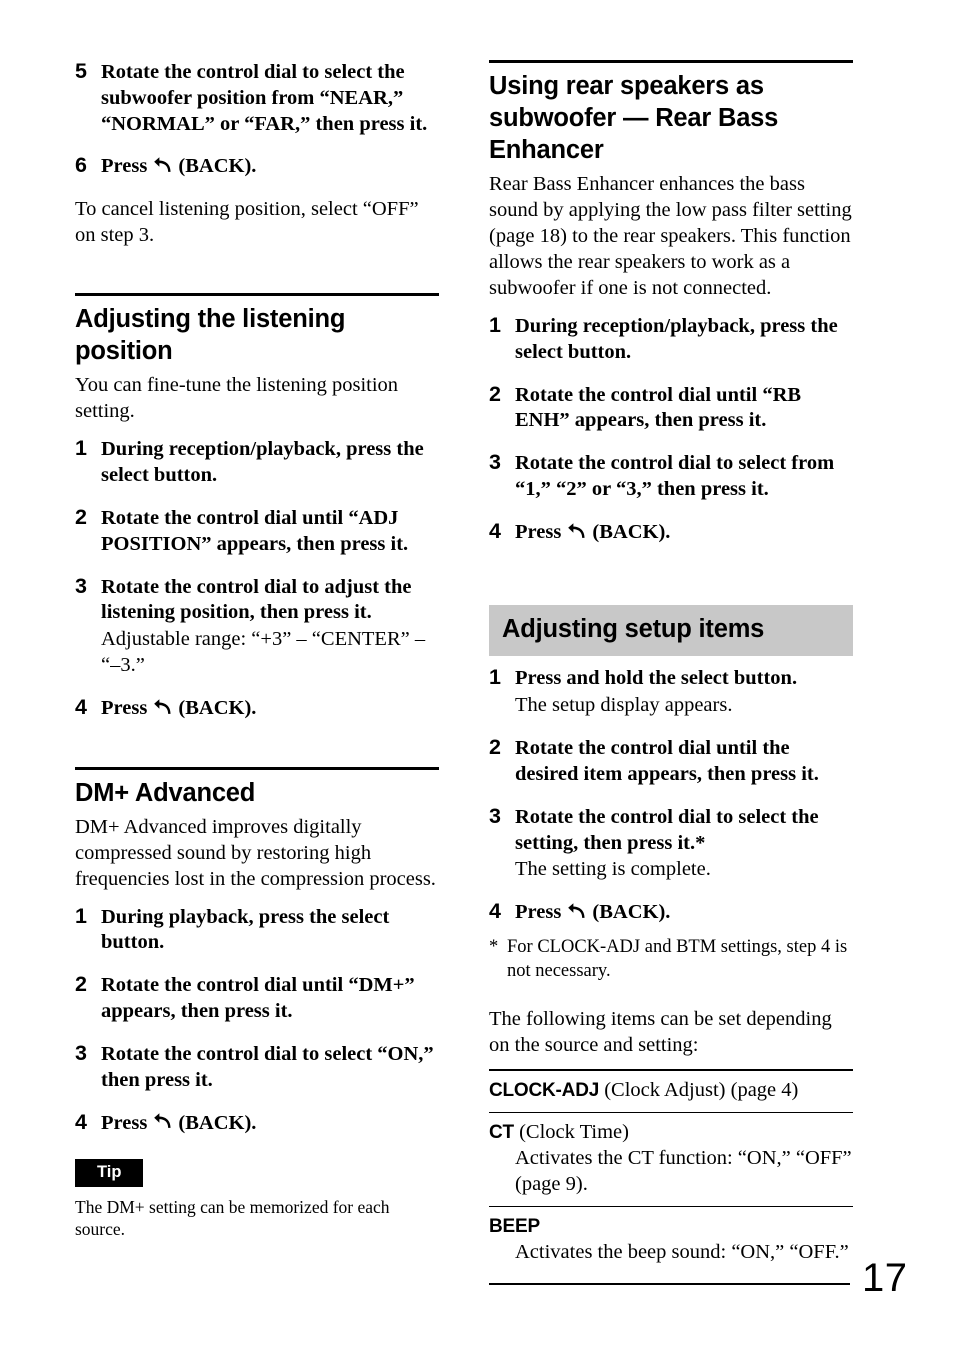 The height and width of the screenshot is (1352, 954). I want to click on page-number: 17, so click(885, 1278).